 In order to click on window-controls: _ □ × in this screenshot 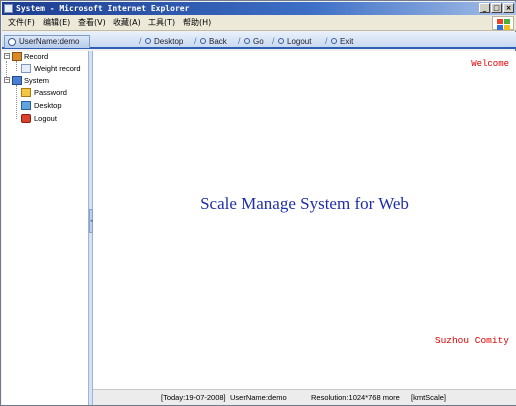, I will do `click(496, 8)`.